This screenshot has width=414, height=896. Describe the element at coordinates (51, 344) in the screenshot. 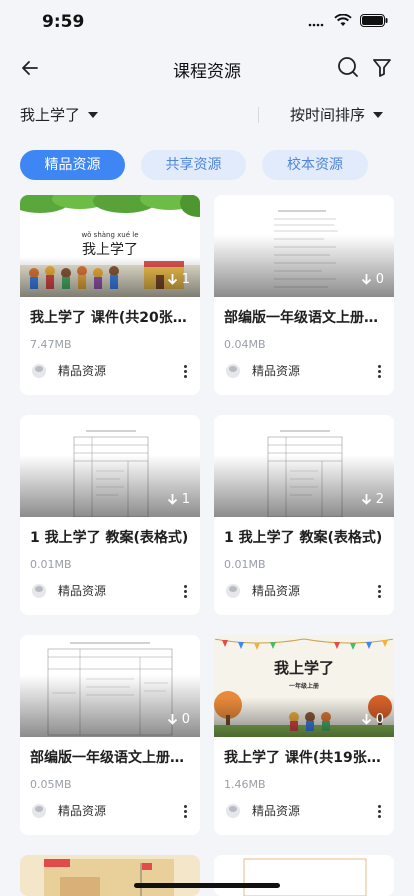

I see `resource-size: 7.47MB` at that location.